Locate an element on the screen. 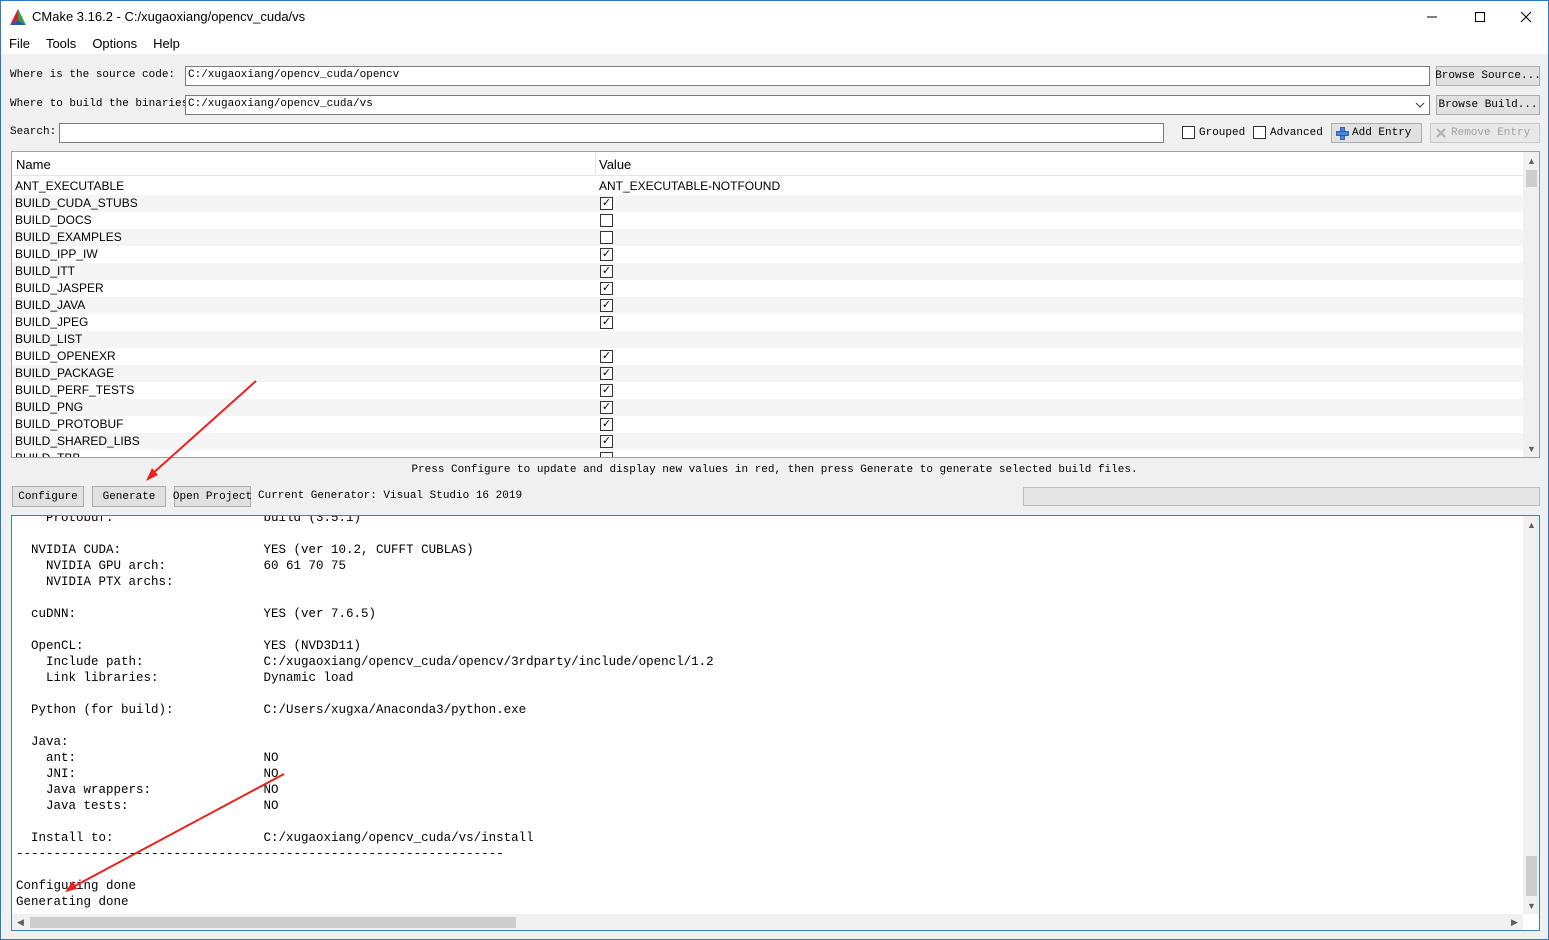 The image size is (1549, 940). menu-file: File is located at coordinates (19, 43).